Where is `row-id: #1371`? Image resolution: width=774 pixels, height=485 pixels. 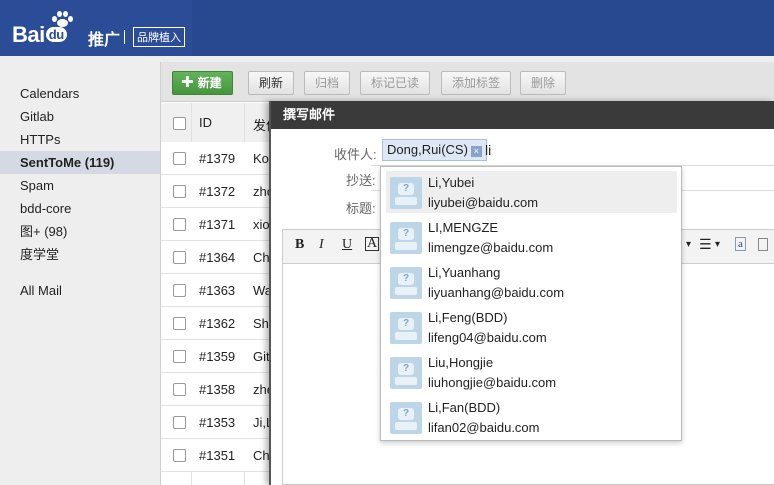
row-id: #1371 is located at coordinates (217, 224).